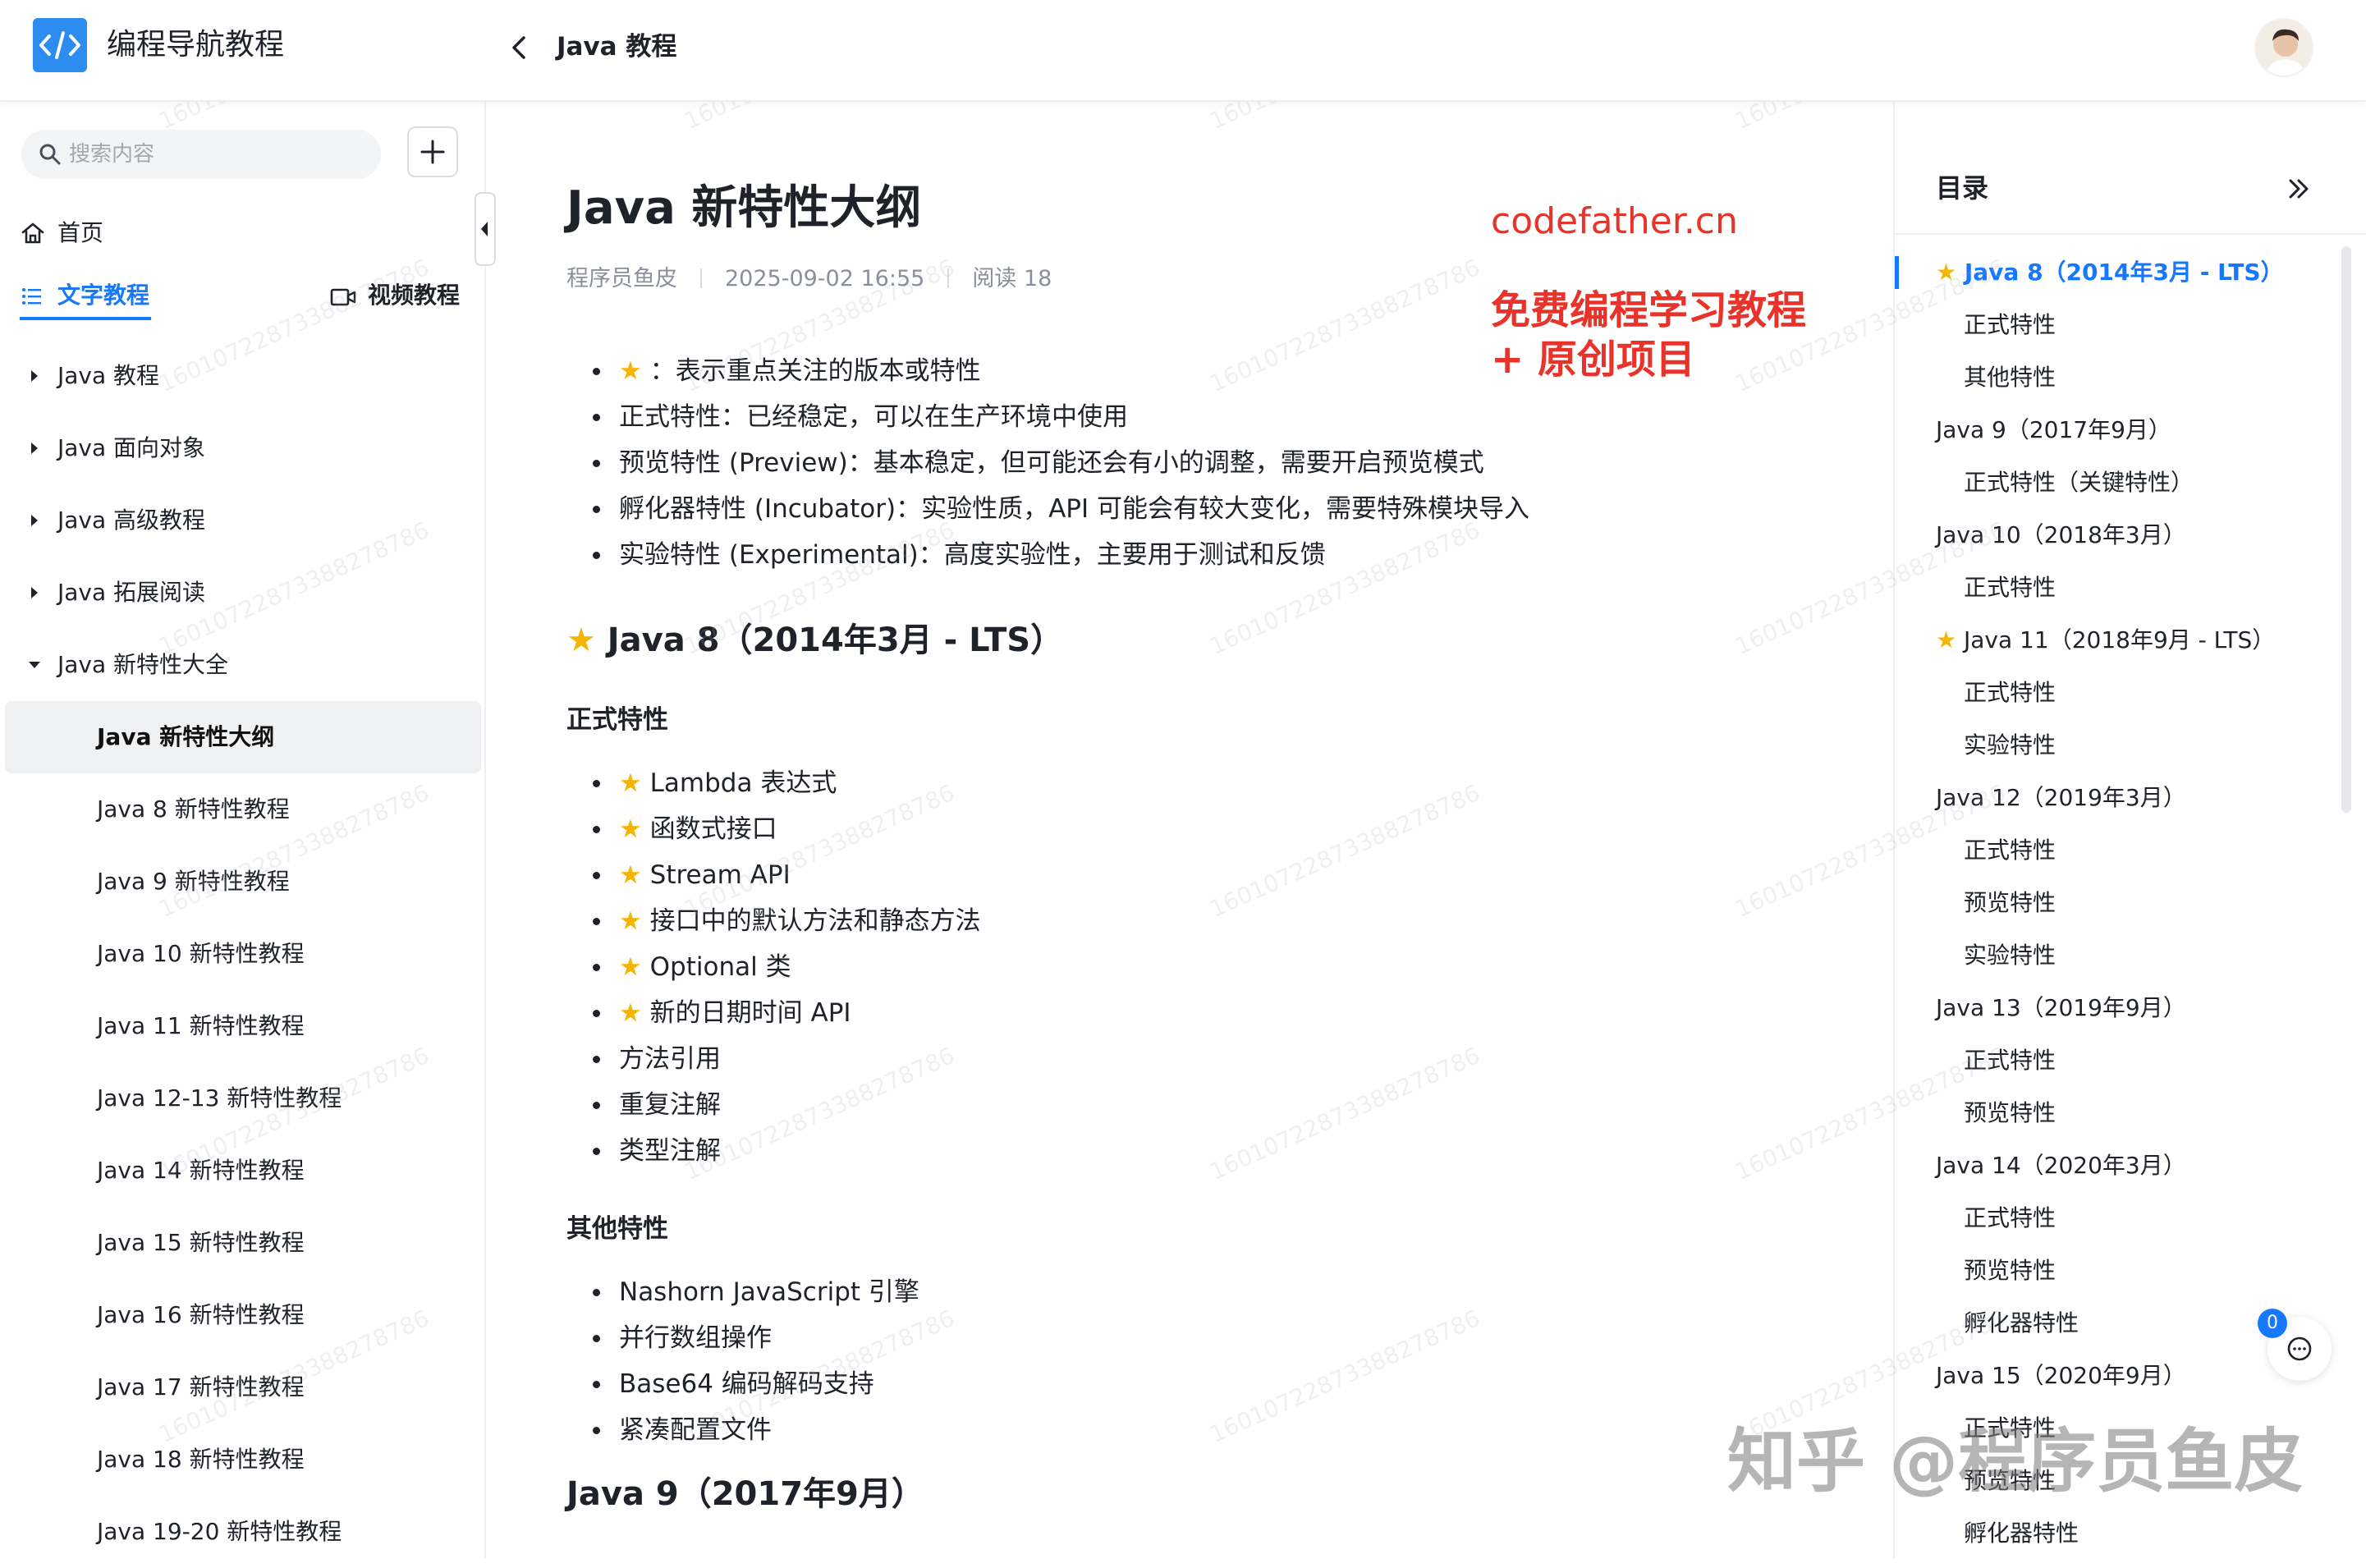 Image resolution: width=2366 pixels, height=1568 pixels. What do you see at coordinates (787, 1059) in the screenshot?
I see `list-item: 方法引用` at bounding box center [787, 1059].